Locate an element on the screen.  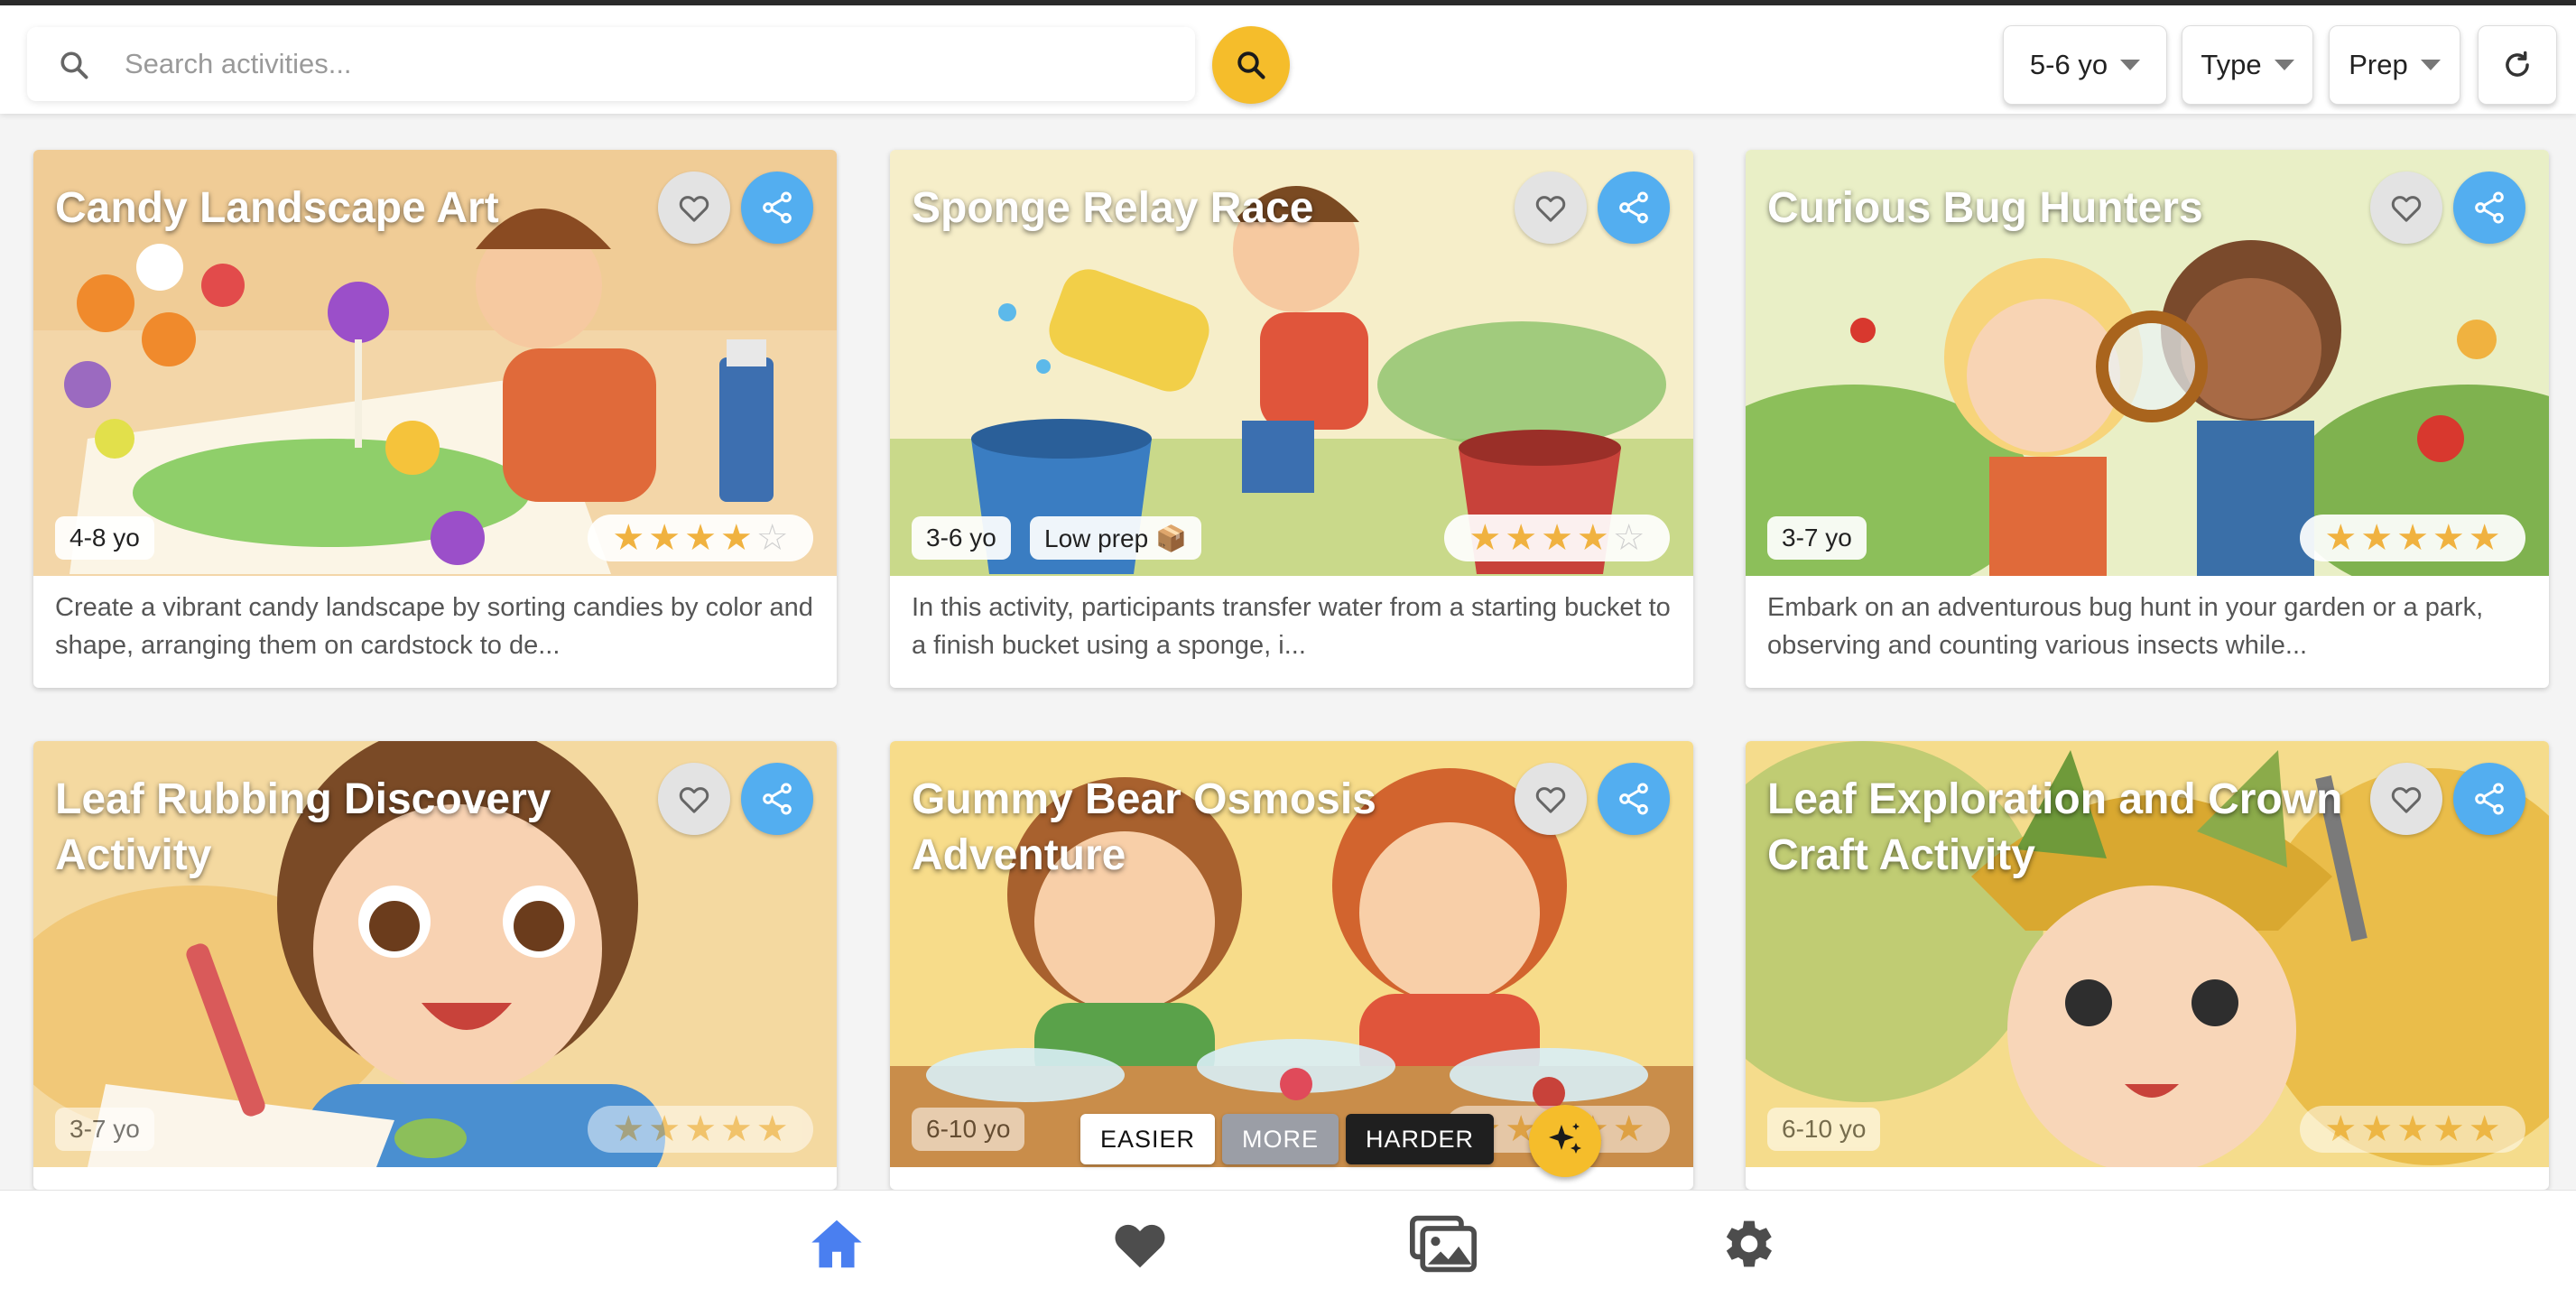
prep-badge: Low prep 📦 is located at coordinates (1115, 538).